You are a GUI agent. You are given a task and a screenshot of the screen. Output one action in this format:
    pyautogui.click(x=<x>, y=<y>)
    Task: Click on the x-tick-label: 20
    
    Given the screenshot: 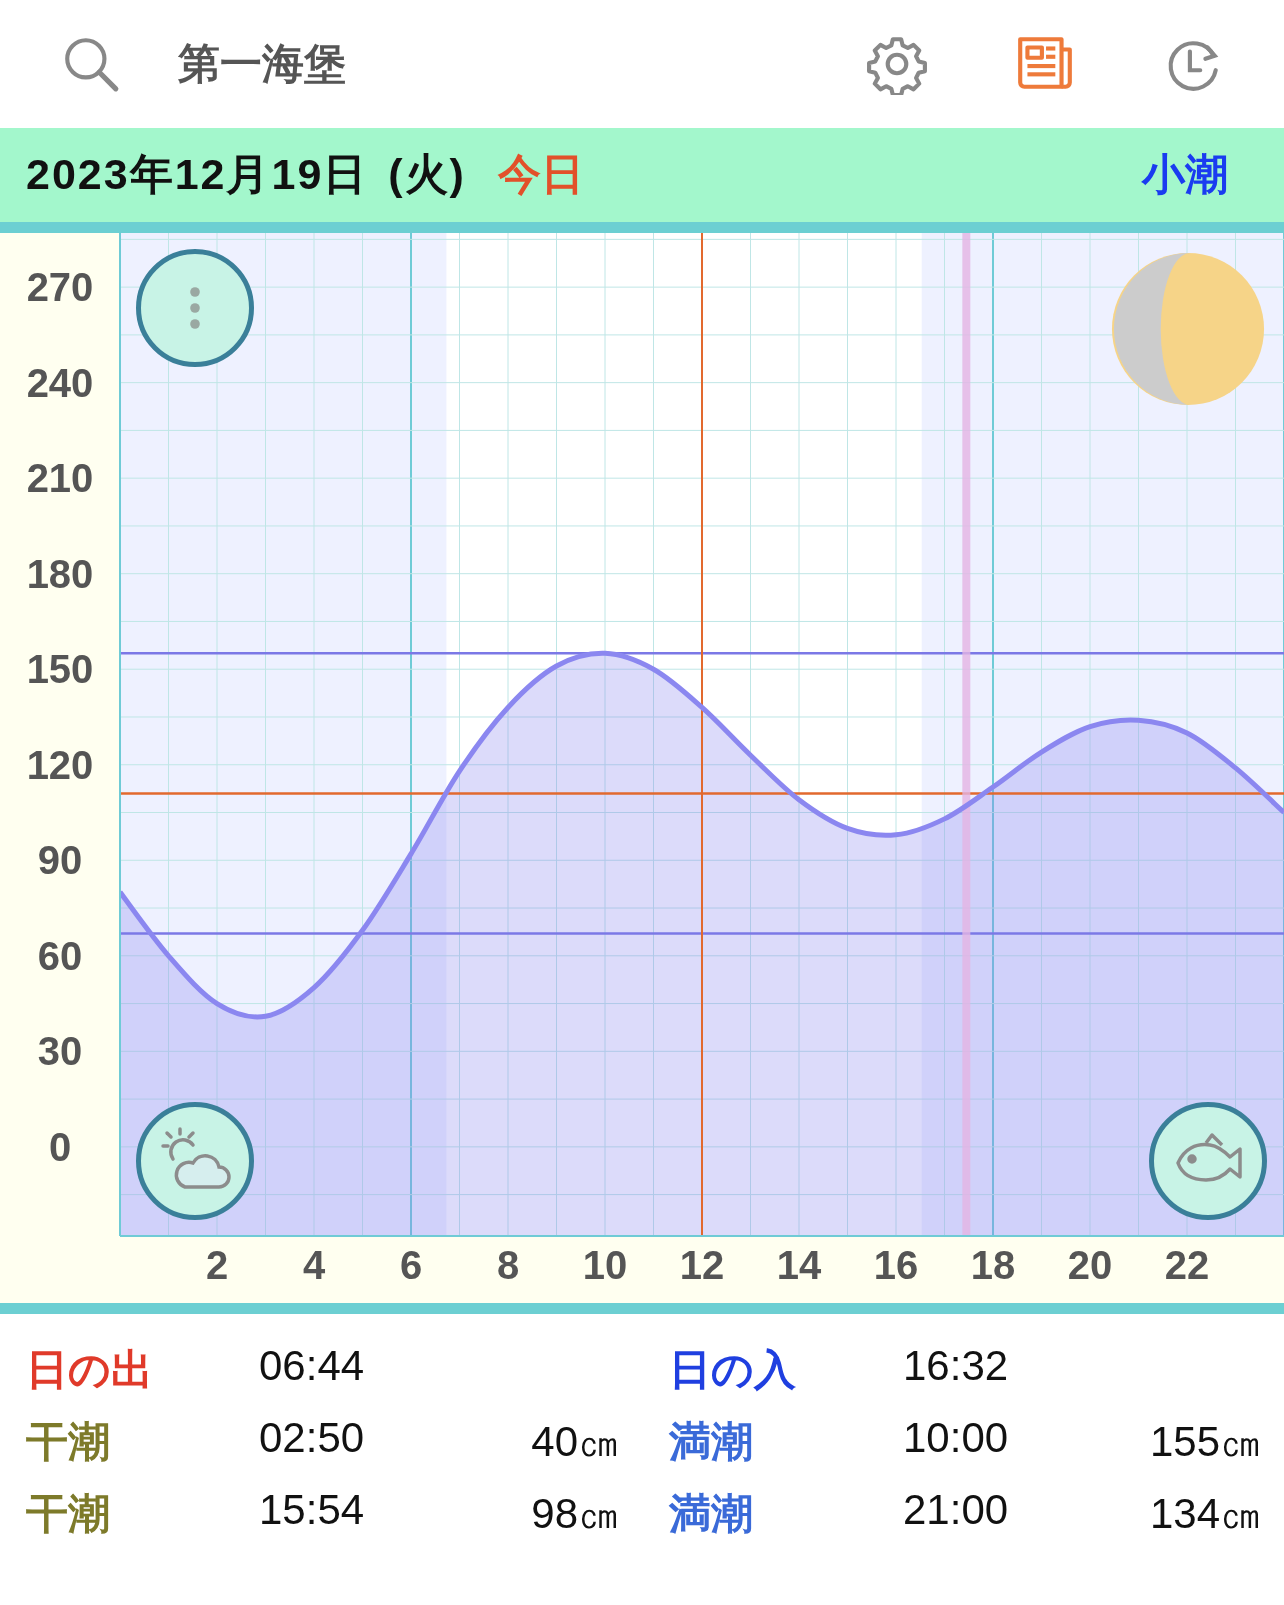 What is the action you would take?
    pyautogui.click(x=1090, y=1265)
    